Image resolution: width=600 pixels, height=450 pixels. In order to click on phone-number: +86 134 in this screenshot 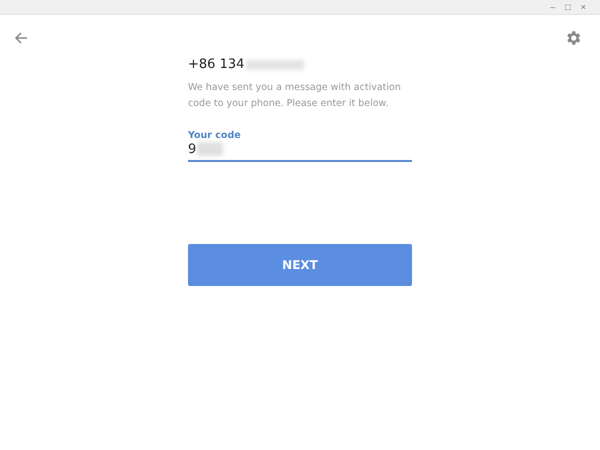, I will do `click(216, 64)`.